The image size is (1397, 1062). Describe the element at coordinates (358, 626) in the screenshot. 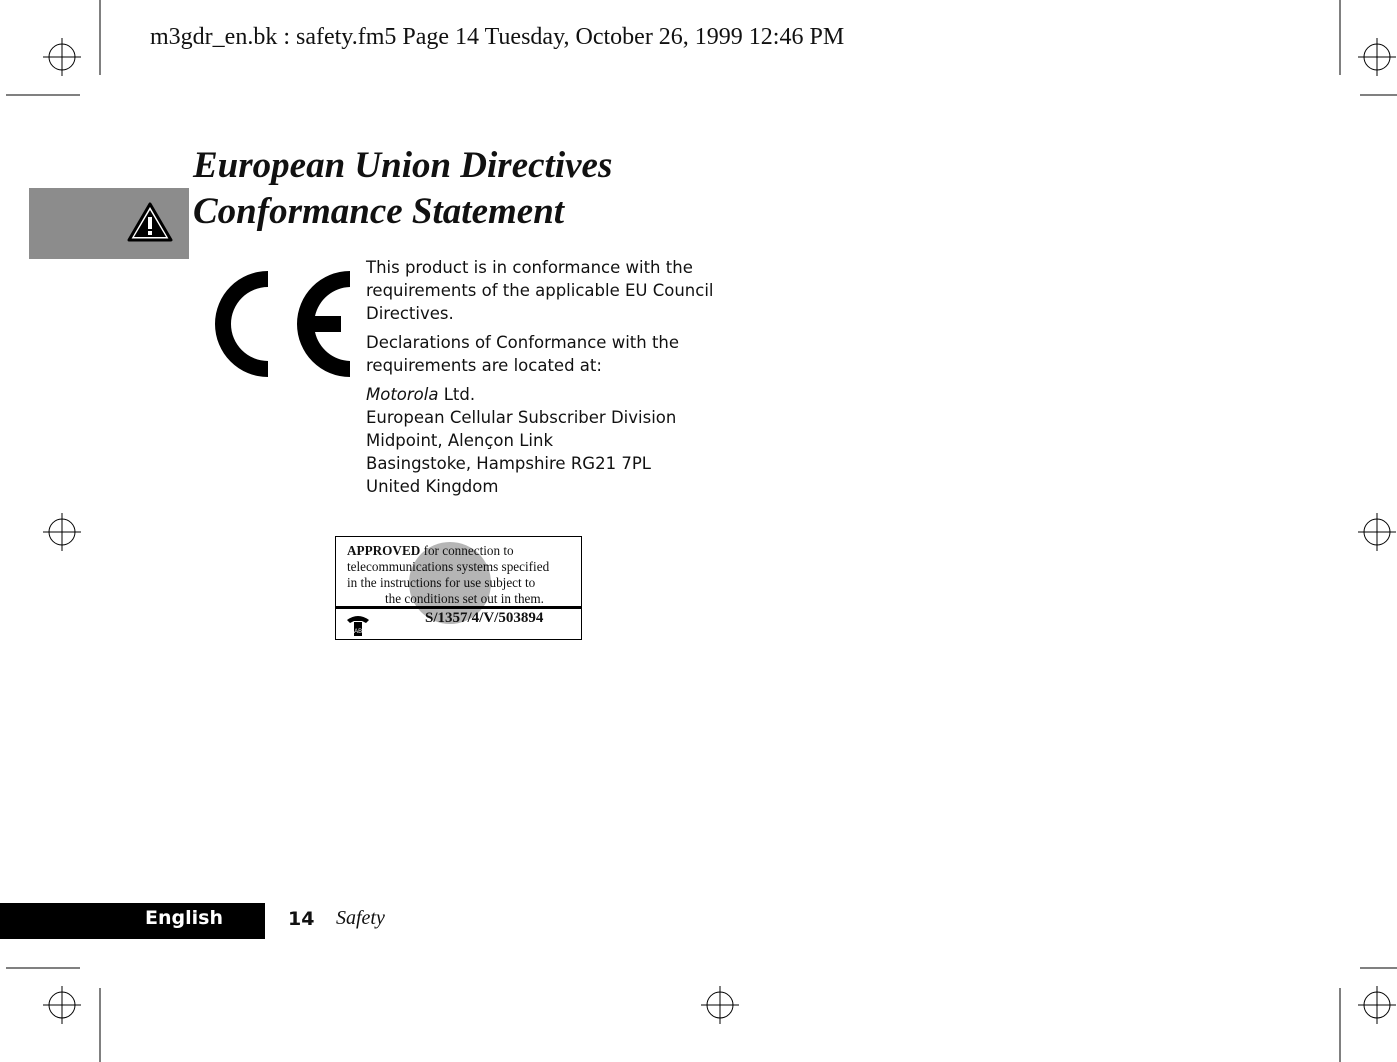

I see `babt-phone-icon: BABT` at that location.